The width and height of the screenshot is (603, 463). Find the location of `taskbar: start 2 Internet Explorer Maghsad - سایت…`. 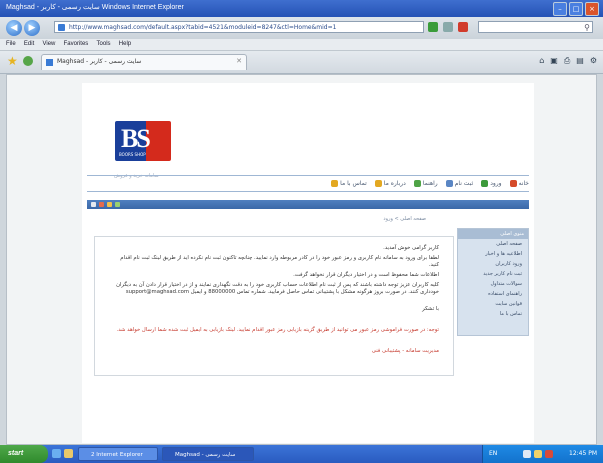

taskbar: start 2 Internet Explorer Maghsad - سایت… is located at coordinates (301, 454).